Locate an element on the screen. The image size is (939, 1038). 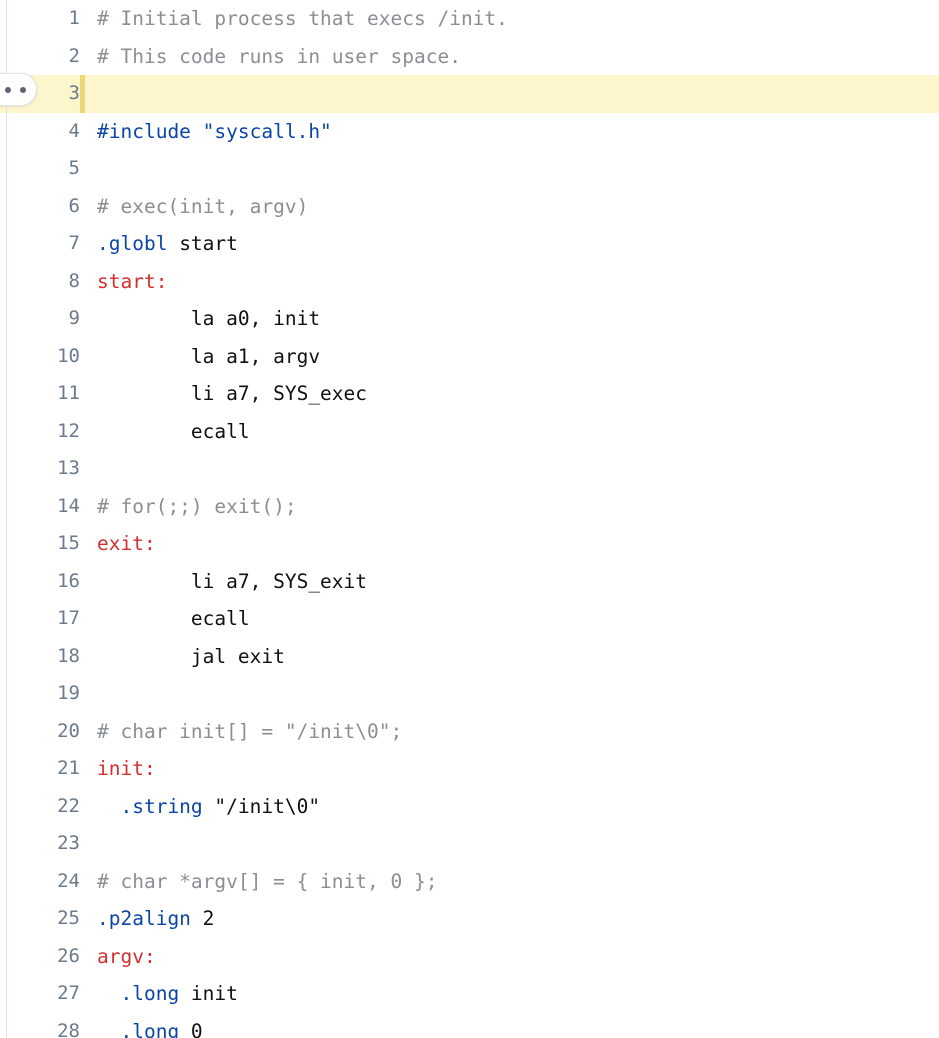
code-token: la a1, argv is located at coordinates (209, 356).